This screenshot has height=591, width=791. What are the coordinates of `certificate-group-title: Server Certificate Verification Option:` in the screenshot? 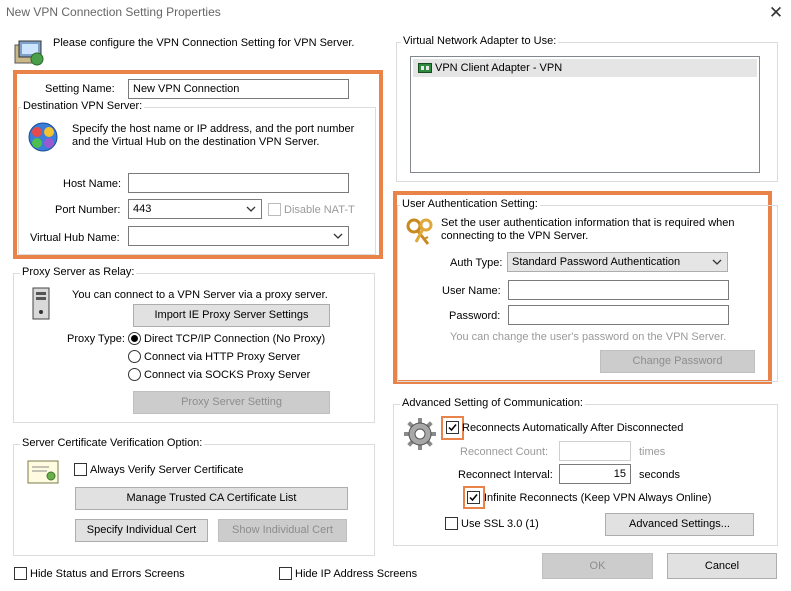 It's located at (112, 443).